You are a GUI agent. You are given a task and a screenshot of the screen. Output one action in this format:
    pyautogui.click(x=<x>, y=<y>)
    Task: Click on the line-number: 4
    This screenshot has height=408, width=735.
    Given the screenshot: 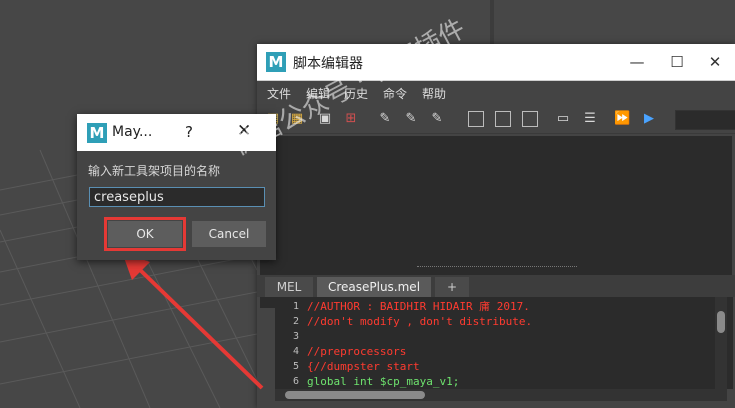 What is the action you would take?
    pyautogui.click(x=295, y=351)
    